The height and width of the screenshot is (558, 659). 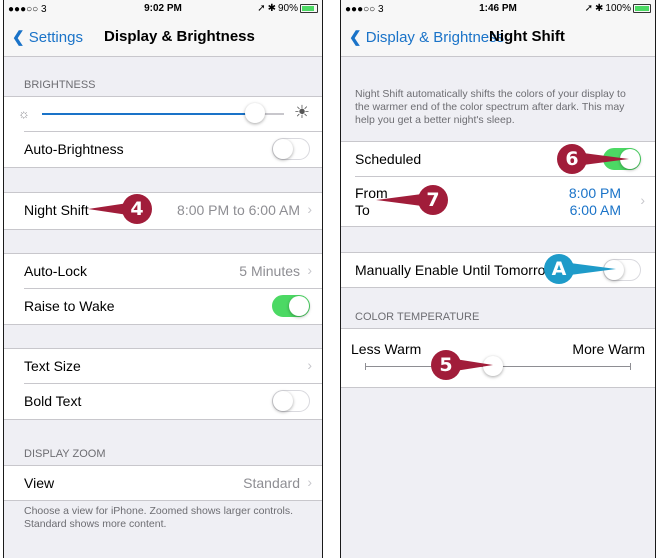 I want to click on text-size-row: Text Size ›, so click(x=163, y=366).